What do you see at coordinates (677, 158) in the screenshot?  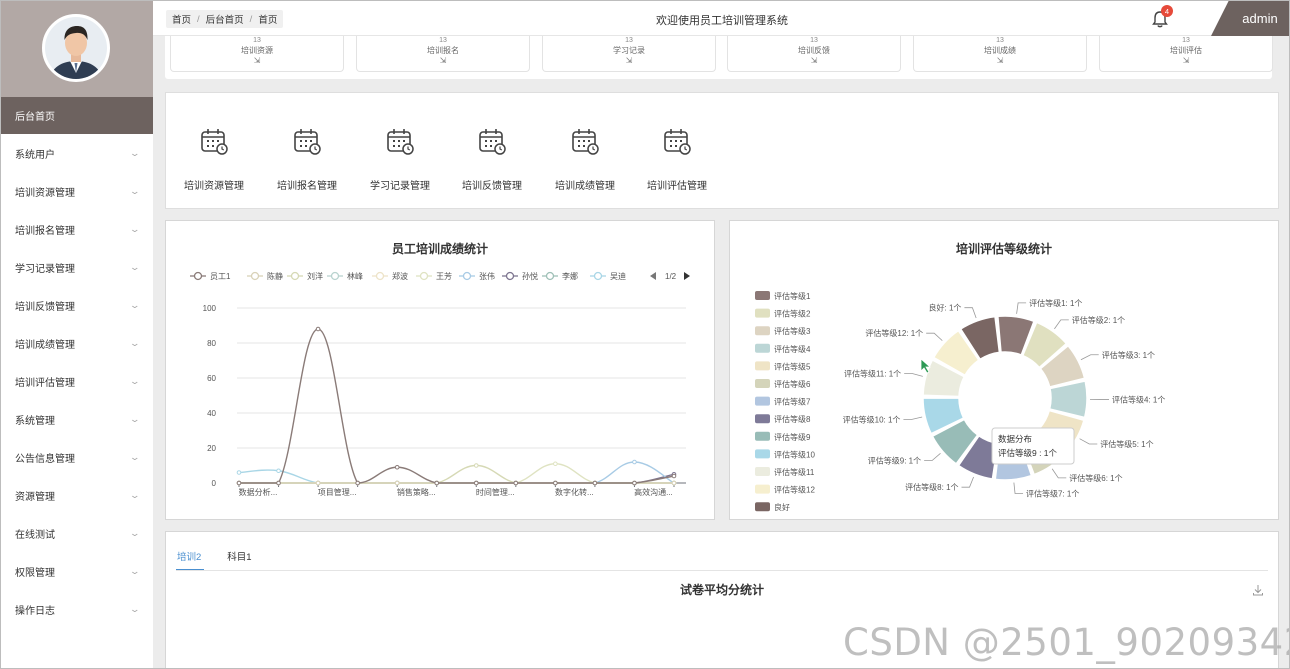 I see `quick-menu-item: 培训评估管理` at bounding box center [677, 158].